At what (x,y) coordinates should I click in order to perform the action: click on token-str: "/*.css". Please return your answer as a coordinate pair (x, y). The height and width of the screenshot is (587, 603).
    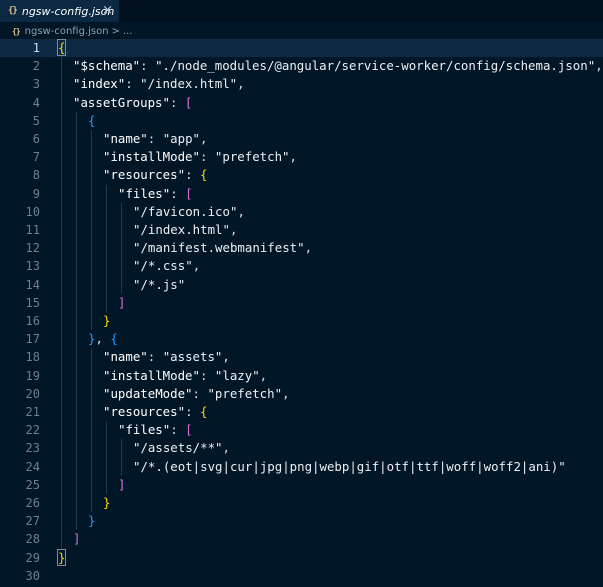
    Looking at the image, I should click on (163, 266).